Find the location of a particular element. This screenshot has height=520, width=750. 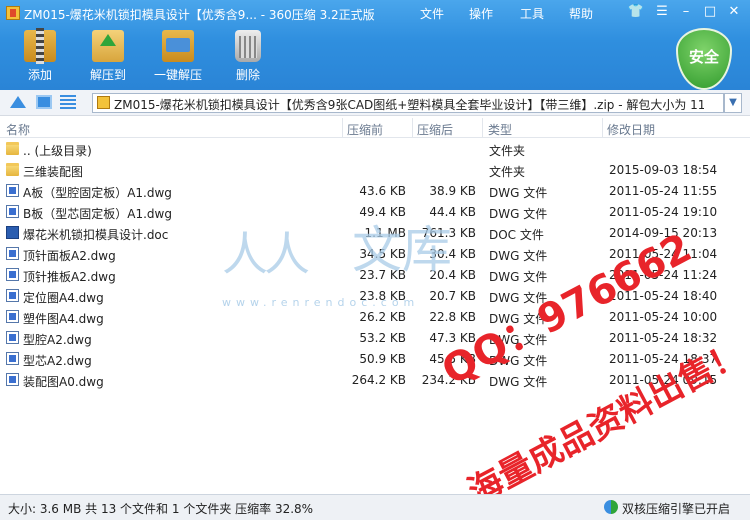

one-click-extract-label: 一键解压 is located at coordinates (177, 75).